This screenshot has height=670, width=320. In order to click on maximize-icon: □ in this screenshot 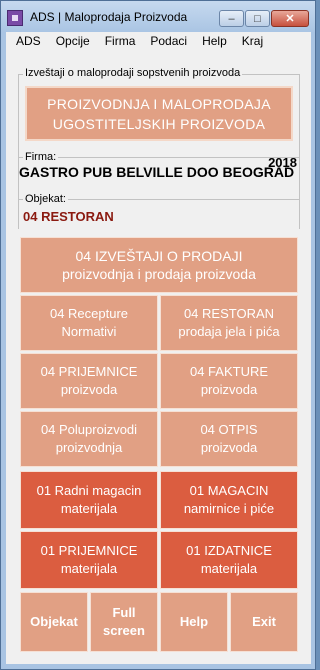, I will do `click(257, 18)`.